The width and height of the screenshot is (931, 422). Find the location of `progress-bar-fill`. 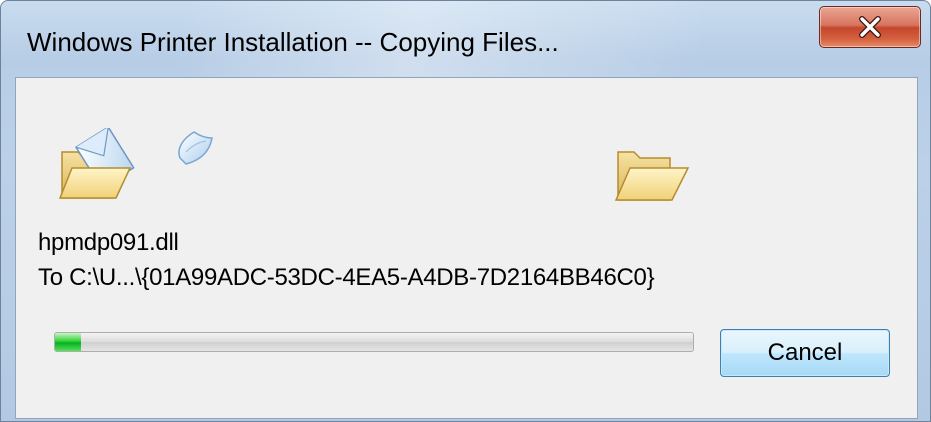

progress-bar-fill is located at coordinates (68, 342).